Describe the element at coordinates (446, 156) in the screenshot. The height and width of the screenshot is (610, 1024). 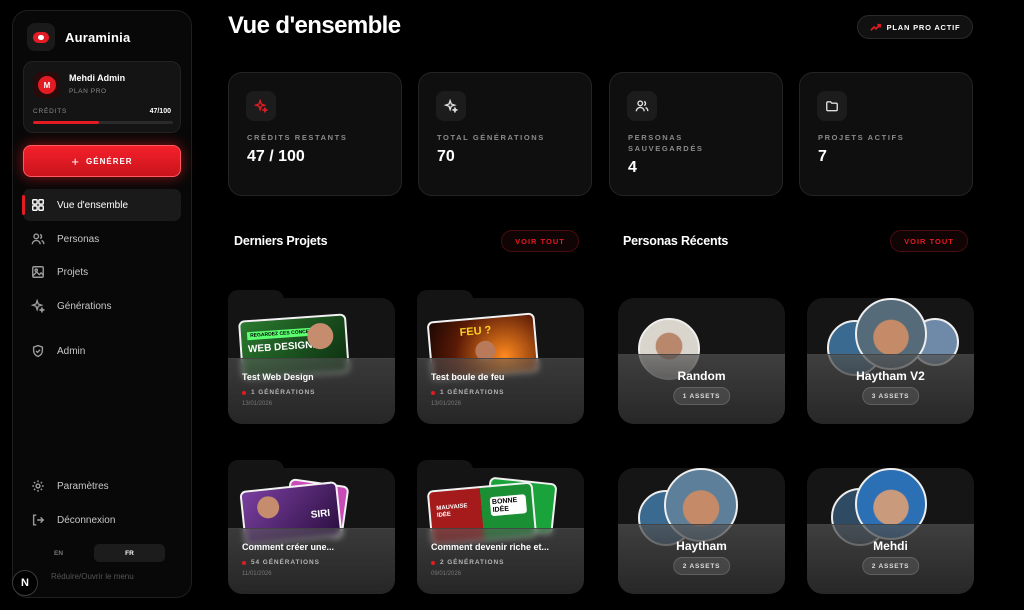
I see `stat-value: 70` at that location.